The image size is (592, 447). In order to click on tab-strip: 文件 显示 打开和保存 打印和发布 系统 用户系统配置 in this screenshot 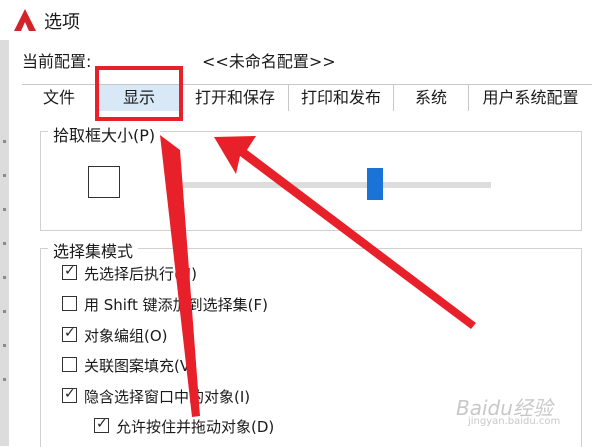, I will do `click(307, 98)`.